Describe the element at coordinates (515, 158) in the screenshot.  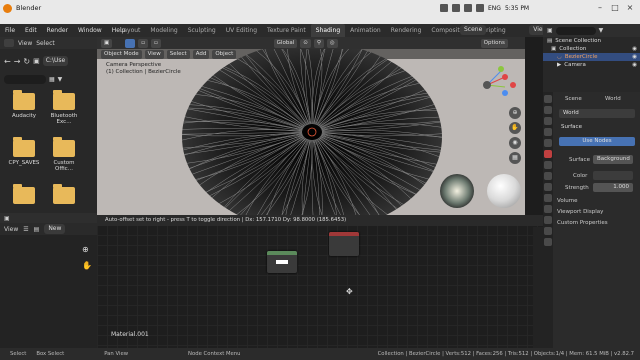
I see `grid-icon: ▦` at that location.